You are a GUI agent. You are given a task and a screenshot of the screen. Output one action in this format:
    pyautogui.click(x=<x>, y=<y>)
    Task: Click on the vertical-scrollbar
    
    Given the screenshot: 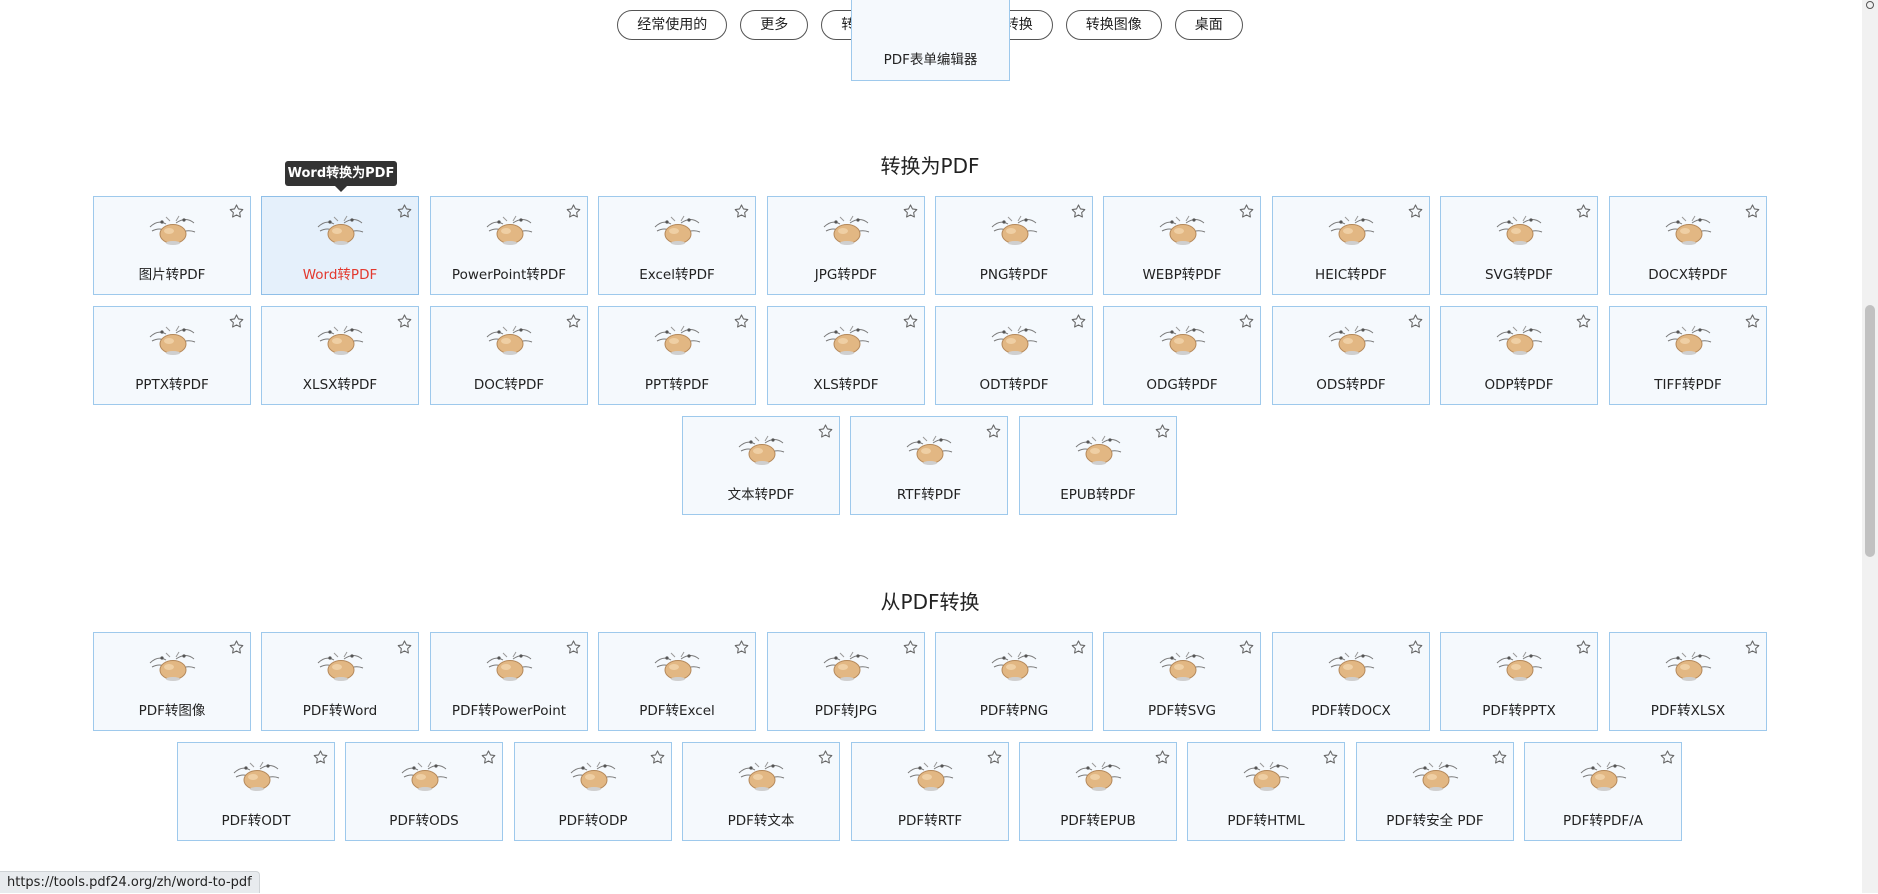 What is the action you would take?
    pyautogui.click(x=1870, y=446)
    